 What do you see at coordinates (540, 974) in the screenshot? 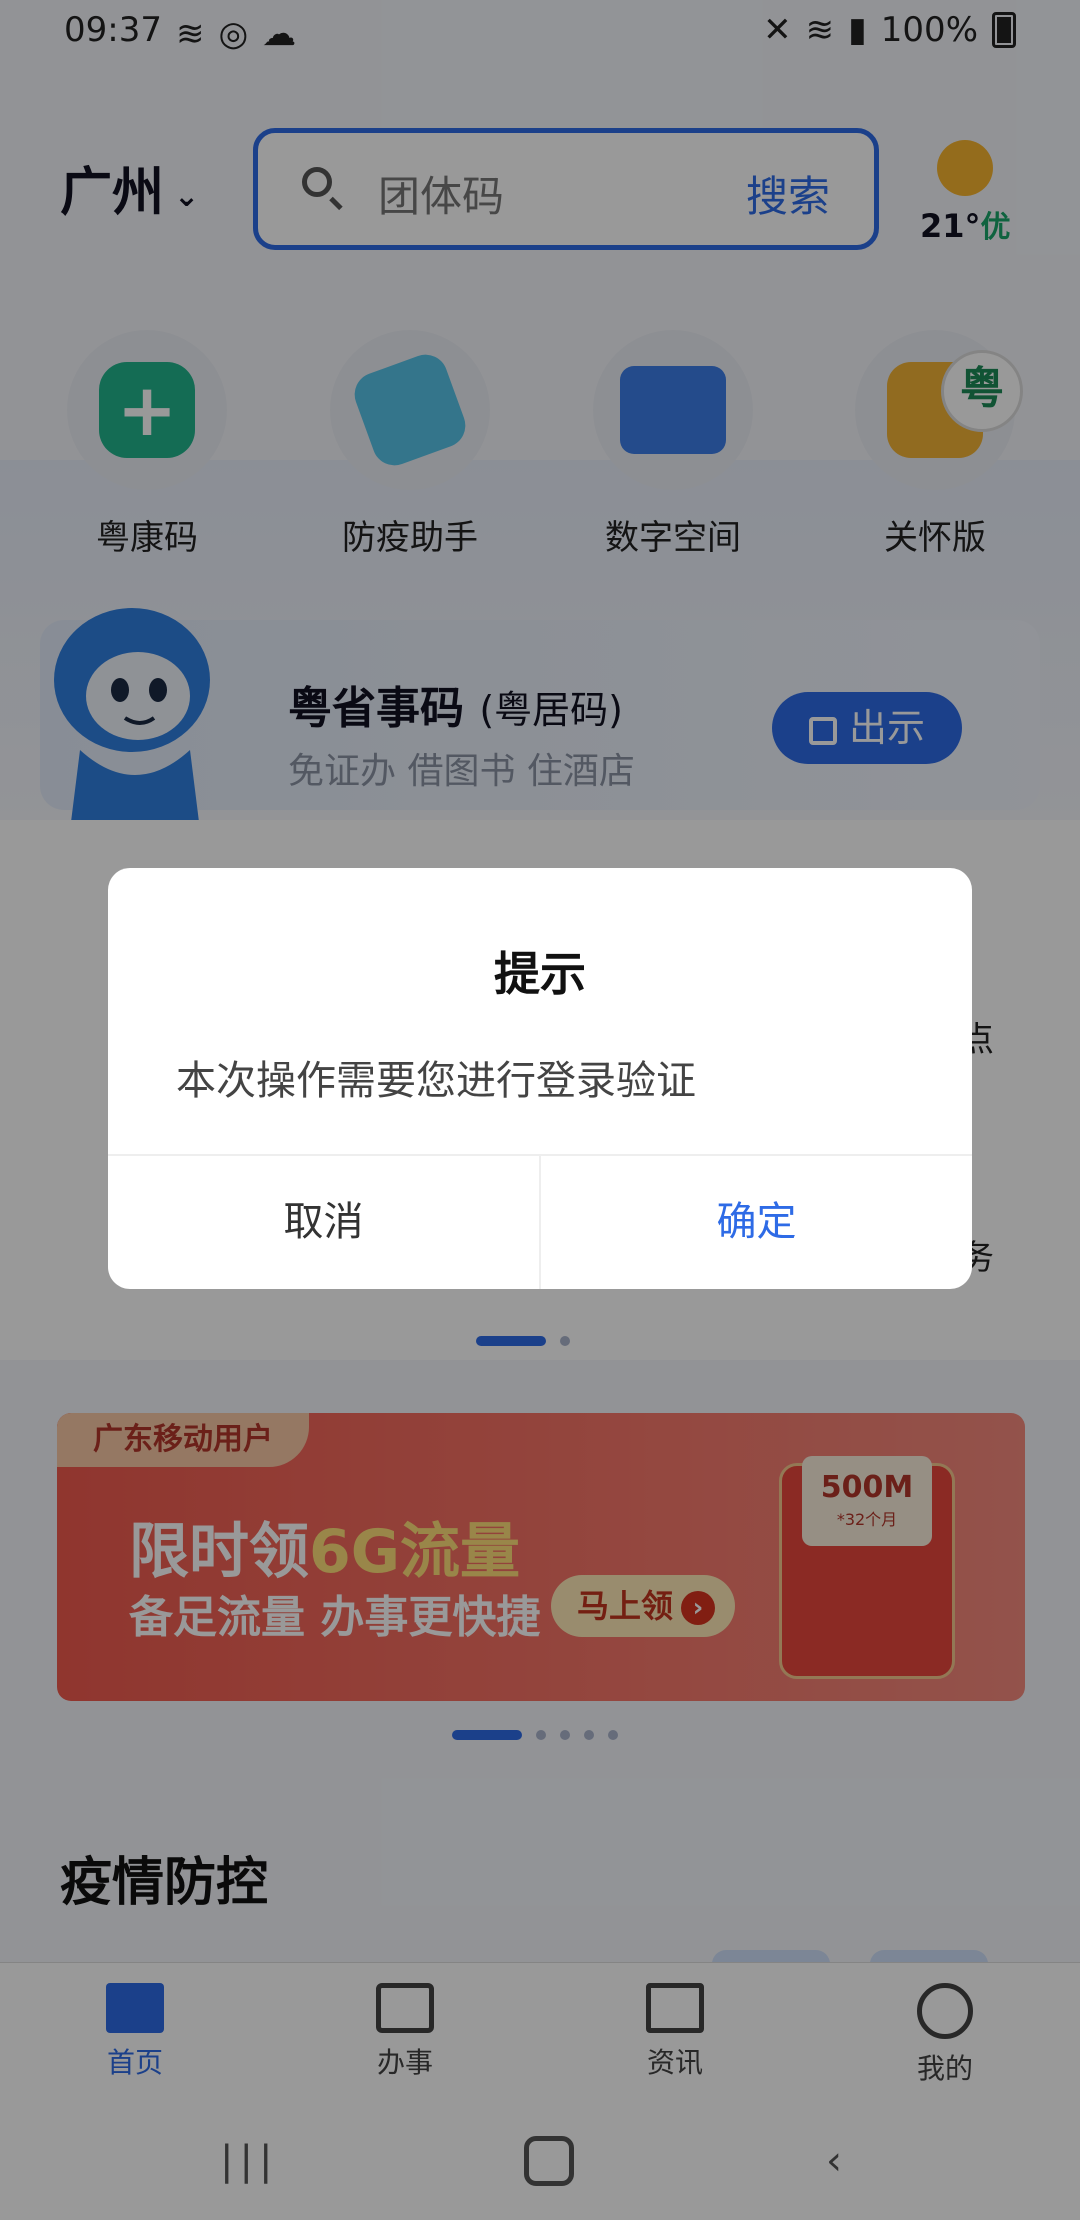
I see `dialog-title: 提示` at bounding box center [540, 974].